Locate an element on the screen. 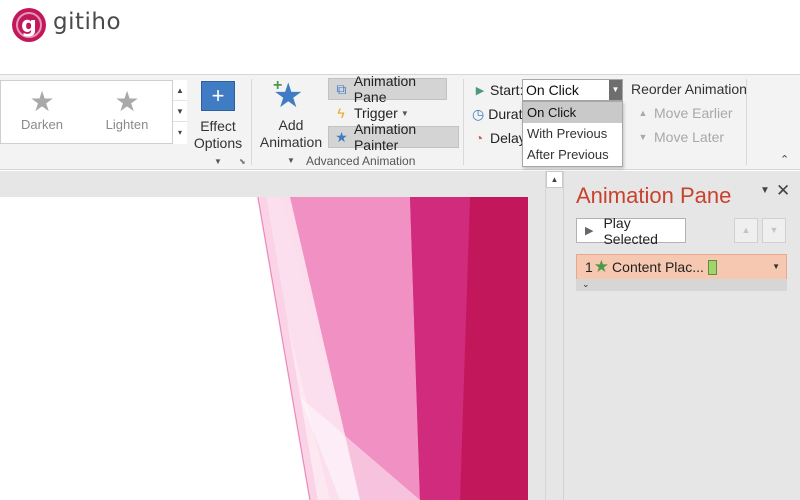 Image resolution: width=800 pixels, height=500 pixels. animation-pane-button: ⧉ Animation Pane is located at coordinates (387, 89).